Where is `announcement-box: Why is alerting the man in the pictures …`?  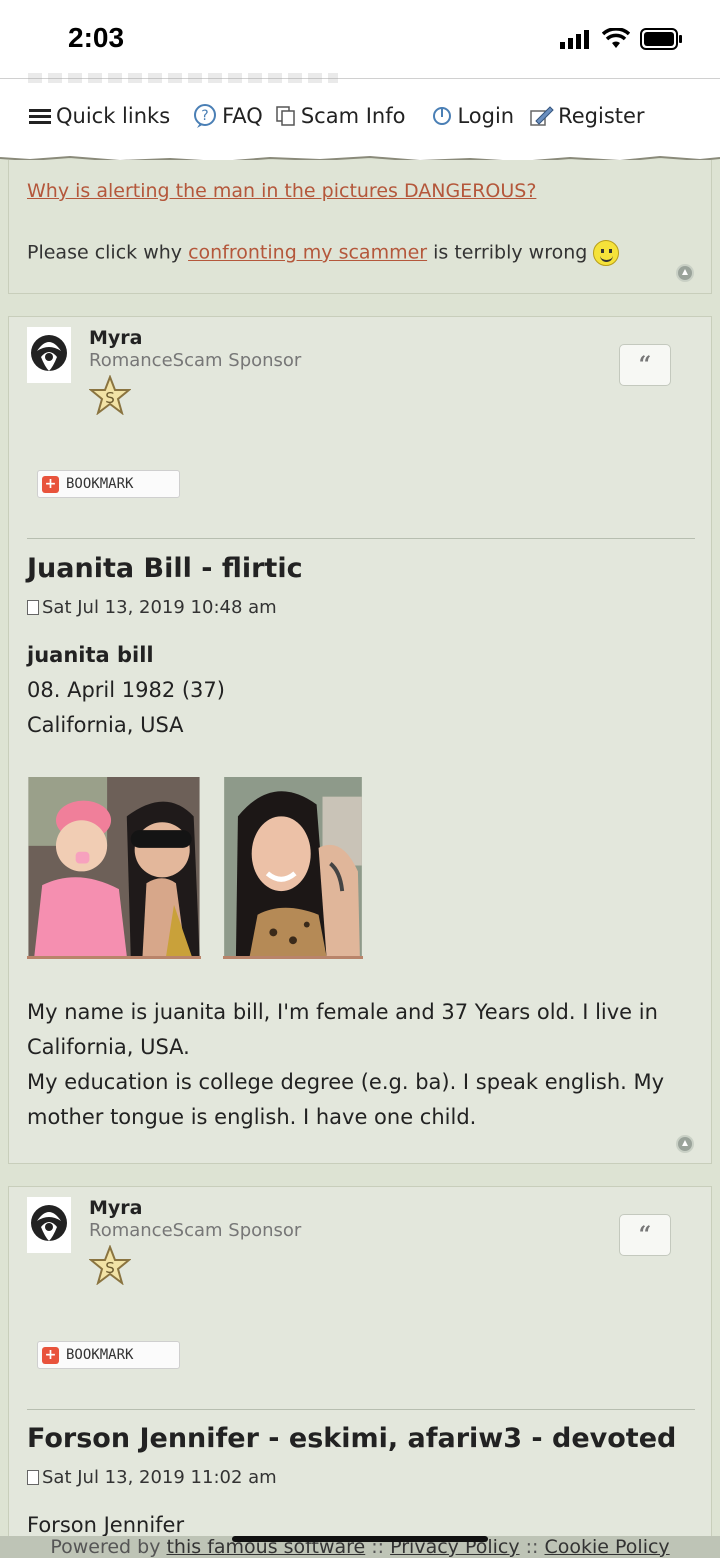
announcement-box: Why is alerting the man in the pictures … is located at coordinates (360, 227).